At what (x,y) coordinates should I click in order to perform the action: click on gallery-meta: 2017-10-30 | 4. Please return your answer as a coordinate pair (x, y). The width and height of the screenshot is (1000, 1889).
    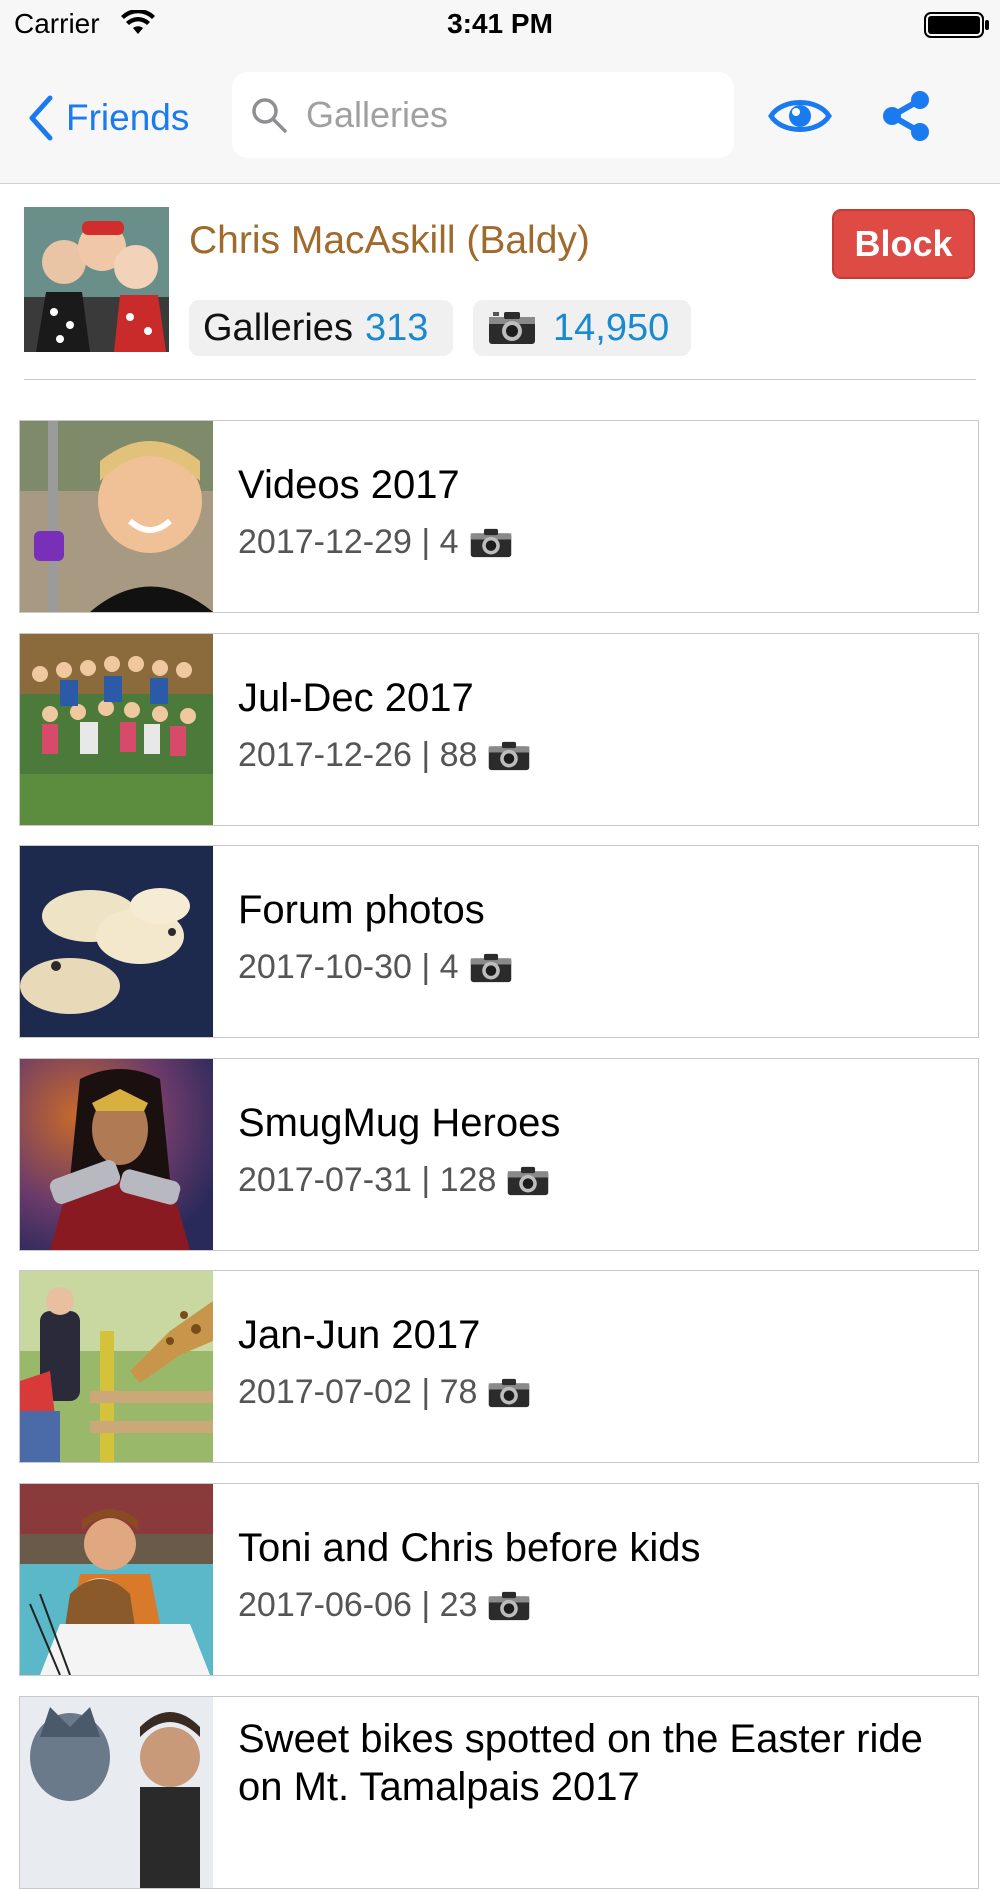
    Looking at the image, I should click on (375, 967).